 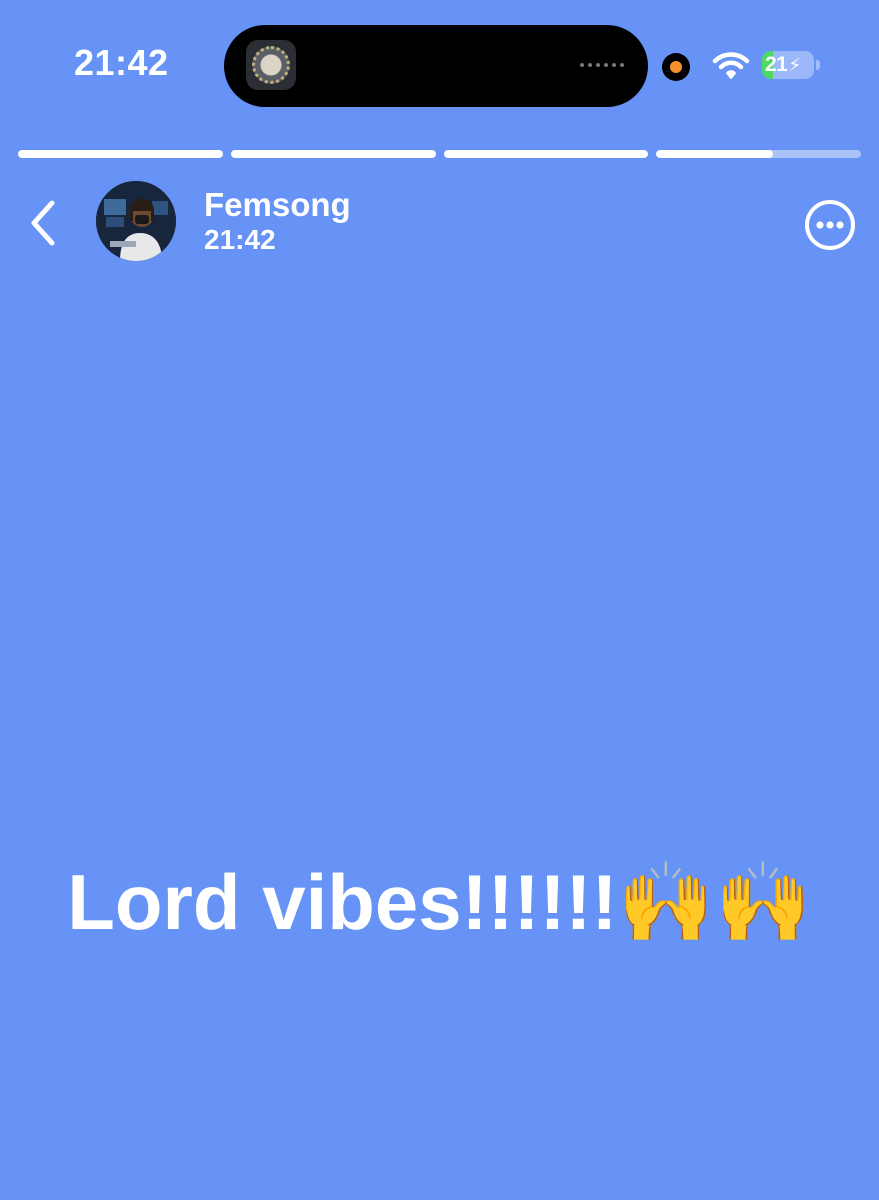 What do you see at coordinates (603, 65) in the screenshot?
I see `island-activity-indicator` at bounding box center [603, 65].